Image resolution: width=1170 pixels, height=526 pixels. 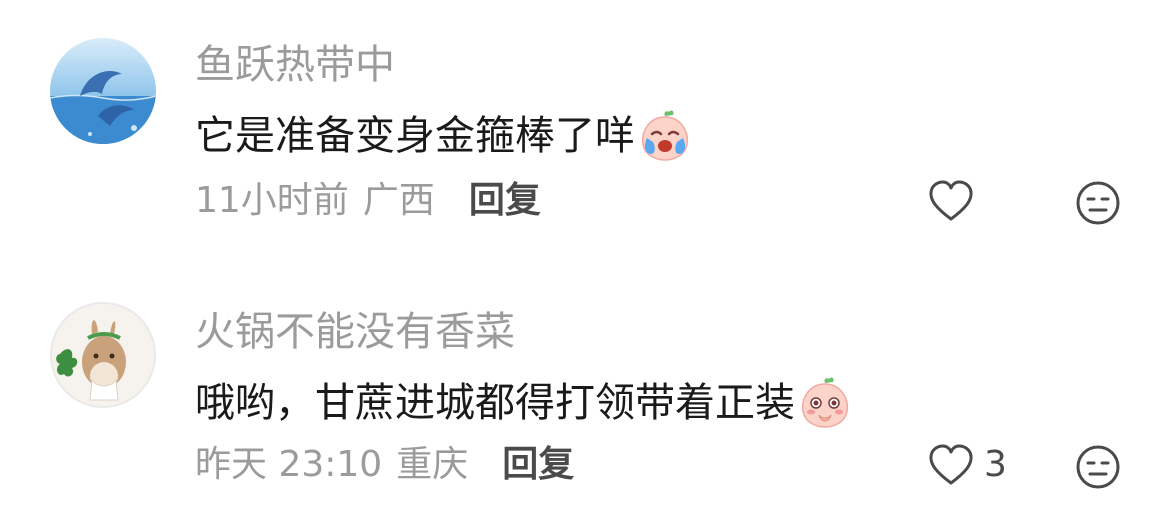 I want to click on comment-meta: 昨天 23:10 重庆 回复, so click(x=384, y=465).